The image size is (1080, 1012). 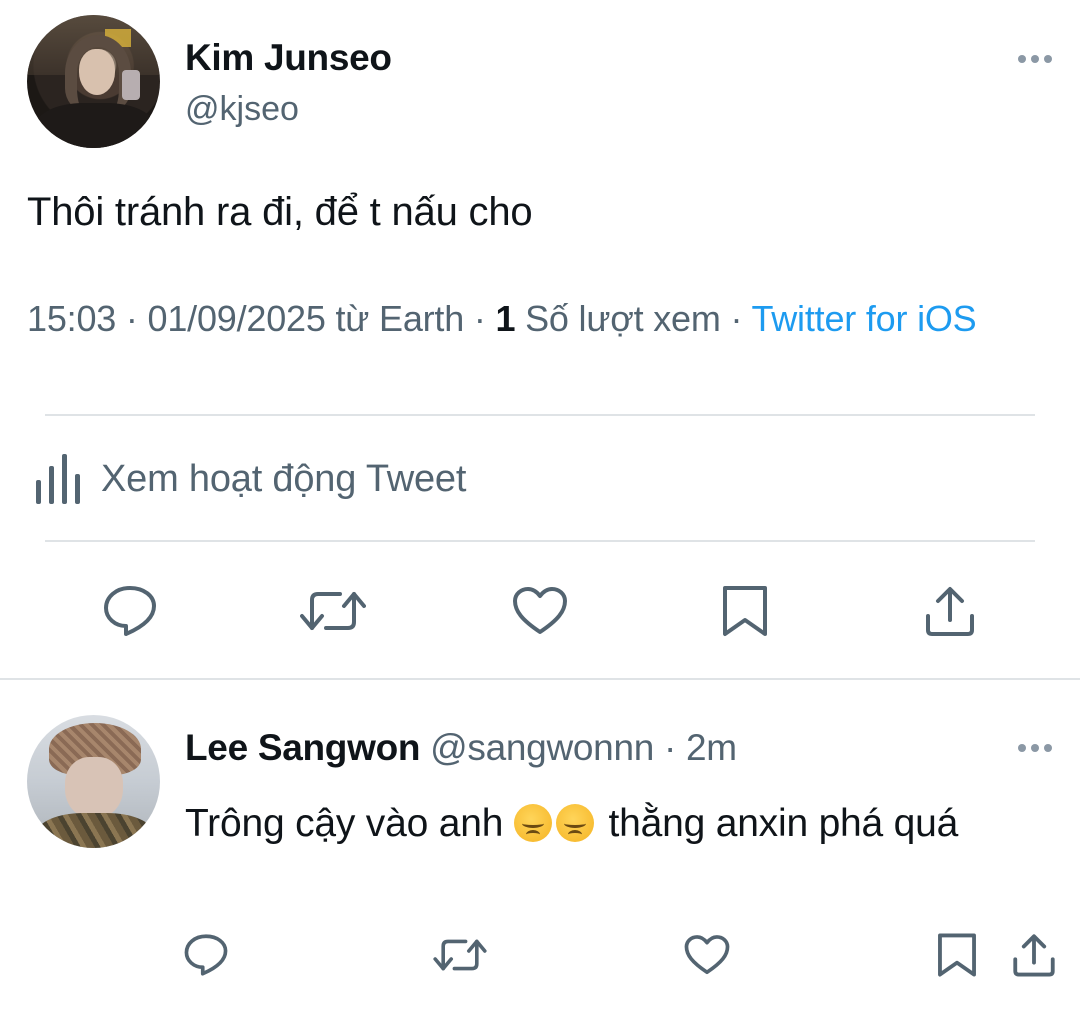 I want to click on avatar-body, so click(x=95, y=125).